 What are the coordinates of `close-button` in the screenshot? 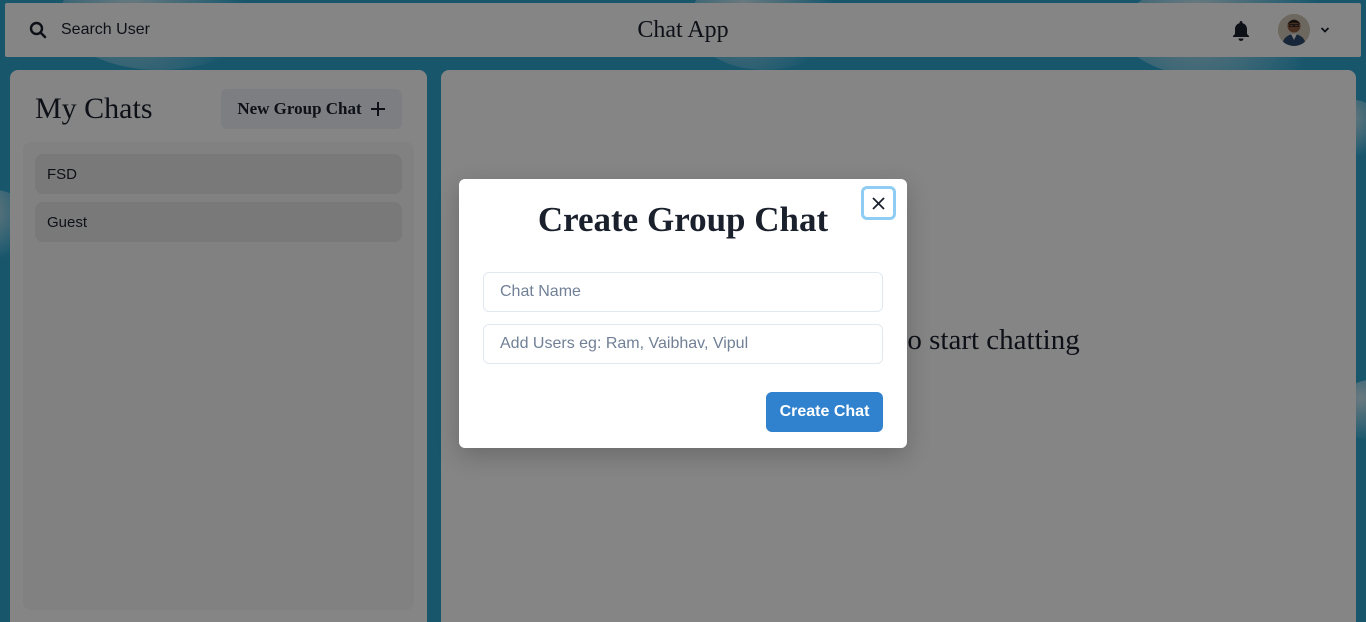 It's located at (878, 203).